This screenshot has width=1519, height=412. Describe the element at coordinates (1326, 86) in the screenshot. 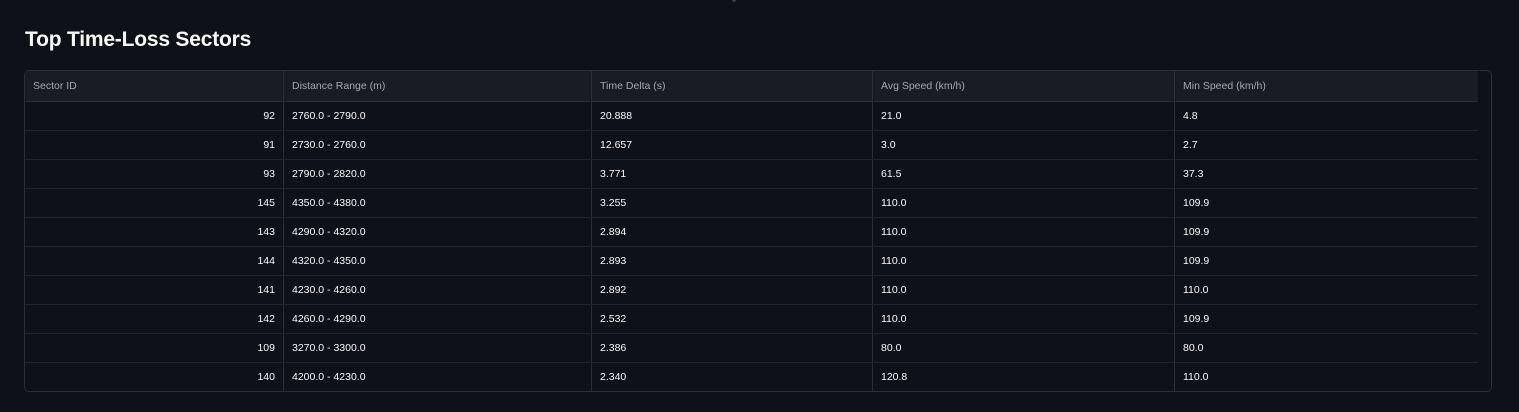

I see `column-header-min-speed: Min Speed (km/h)` at that location.